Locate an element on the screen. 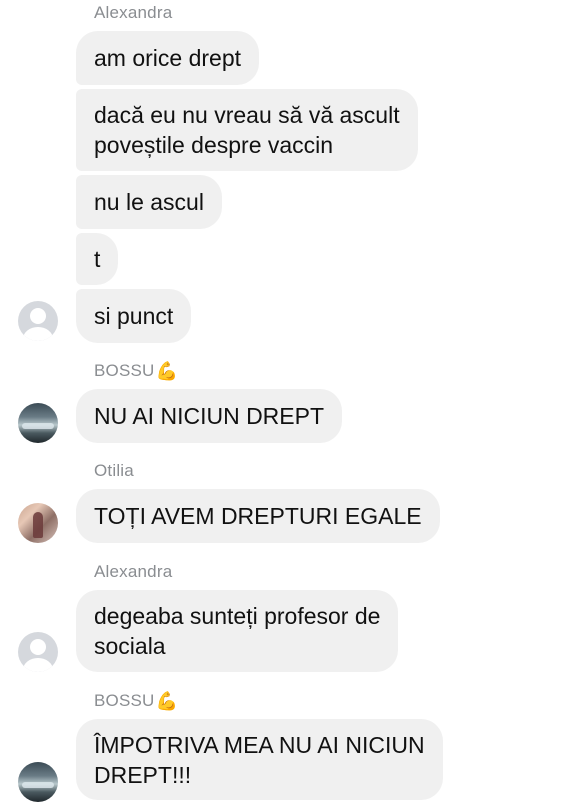  message-bubble: t is located at coordinates (97, 259).